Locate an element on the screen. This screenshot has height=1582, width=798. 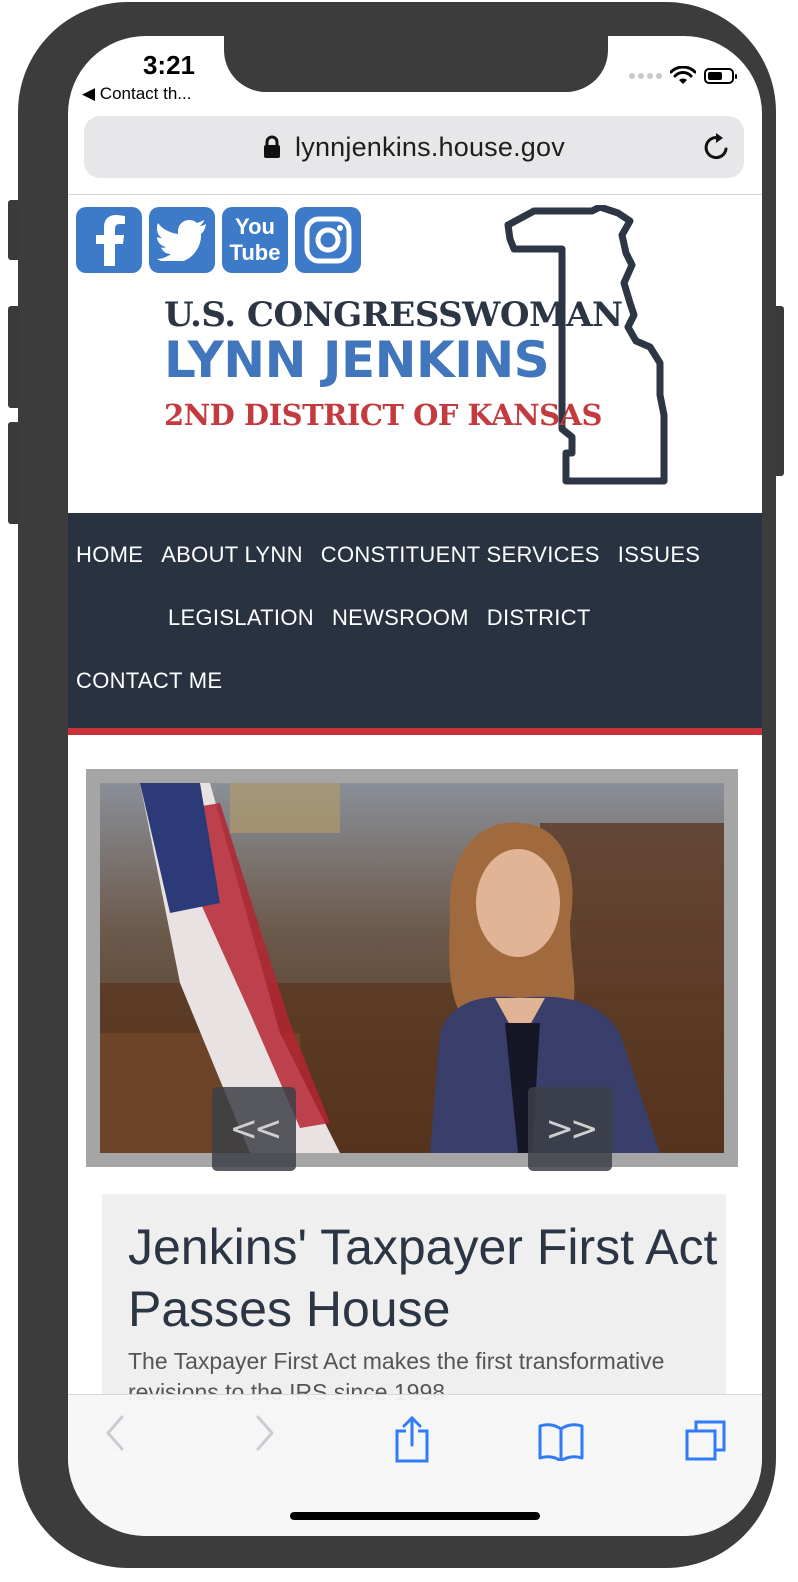
slider-prev-button: << is located at coordinates (254, 1129).